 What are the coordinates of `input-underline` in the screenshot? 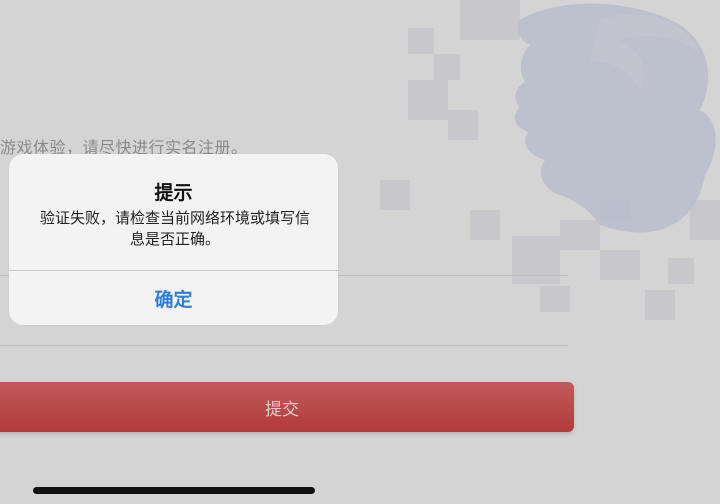 It's located at (284, 345).